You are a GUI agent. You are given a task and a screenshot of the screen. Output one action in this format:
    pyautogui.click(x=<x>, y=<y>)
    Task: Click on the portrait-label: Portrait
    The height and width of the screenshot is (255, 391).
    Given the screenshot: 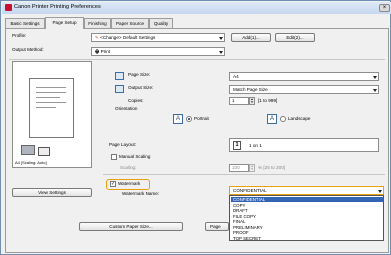 What is the action you would take?
    pyautogui.click(x=201, y=118)
    